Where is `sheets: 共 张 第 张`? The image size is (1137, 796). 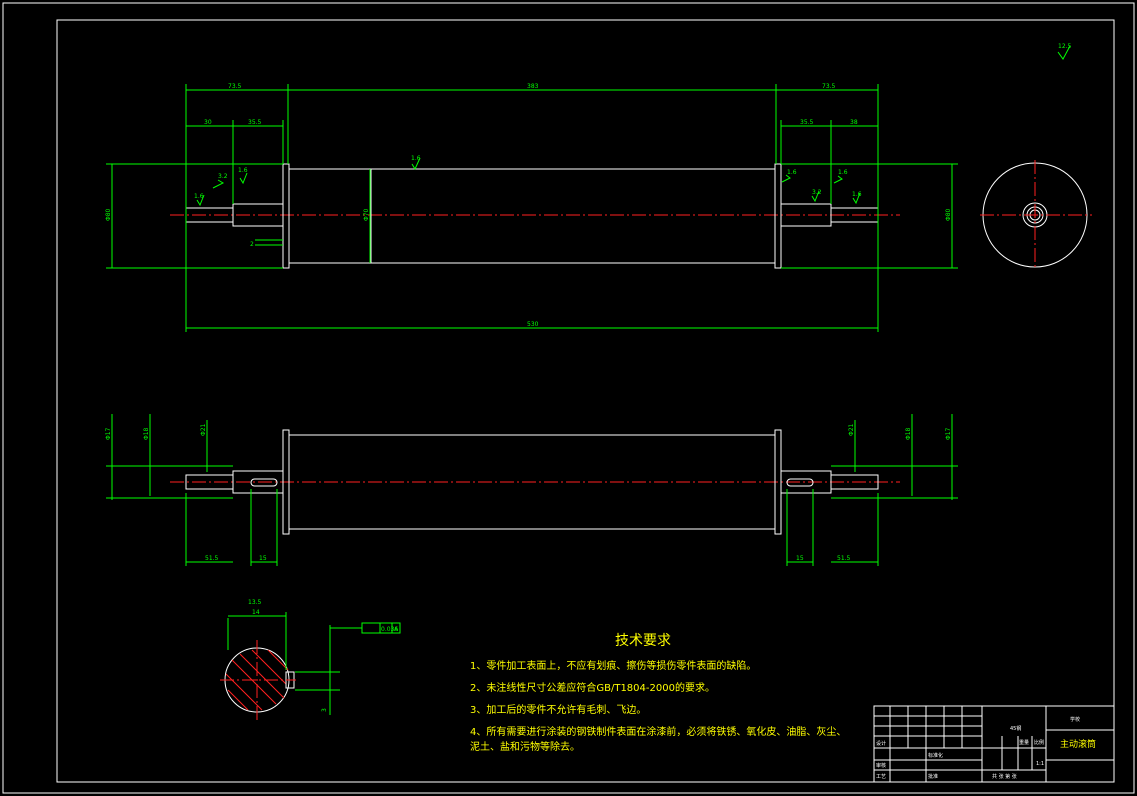
sheets: 共 张 第 张 is located at coordinates (1004, 776).